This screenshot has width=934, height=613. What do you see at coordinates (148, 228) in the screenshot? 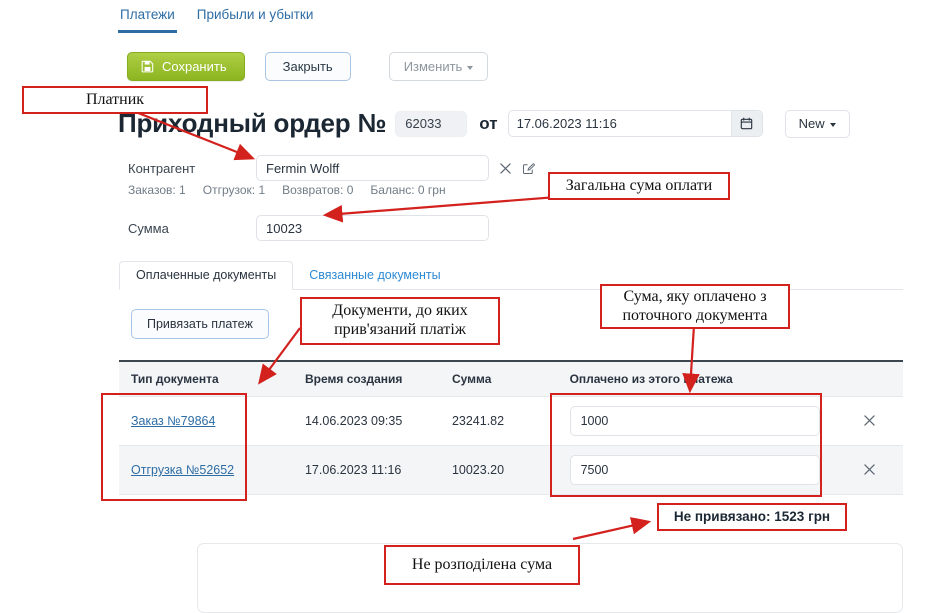
I see `amount-label: Сумма` at bounding box center [148, 228].